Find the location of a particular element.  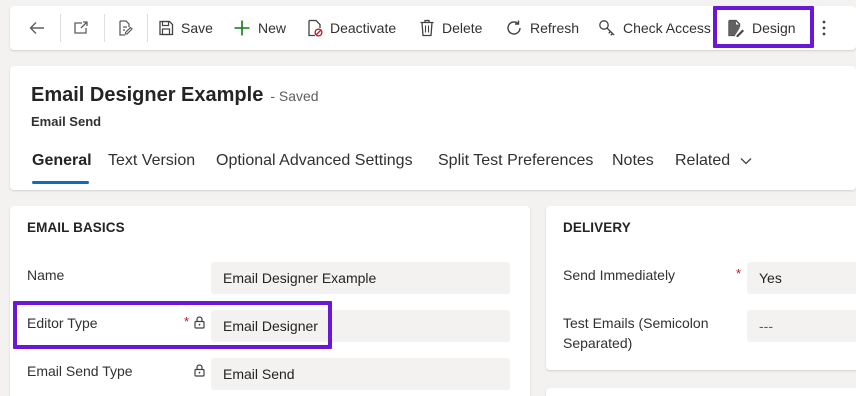

deactivate-icon is located at coordinates (315, 28).